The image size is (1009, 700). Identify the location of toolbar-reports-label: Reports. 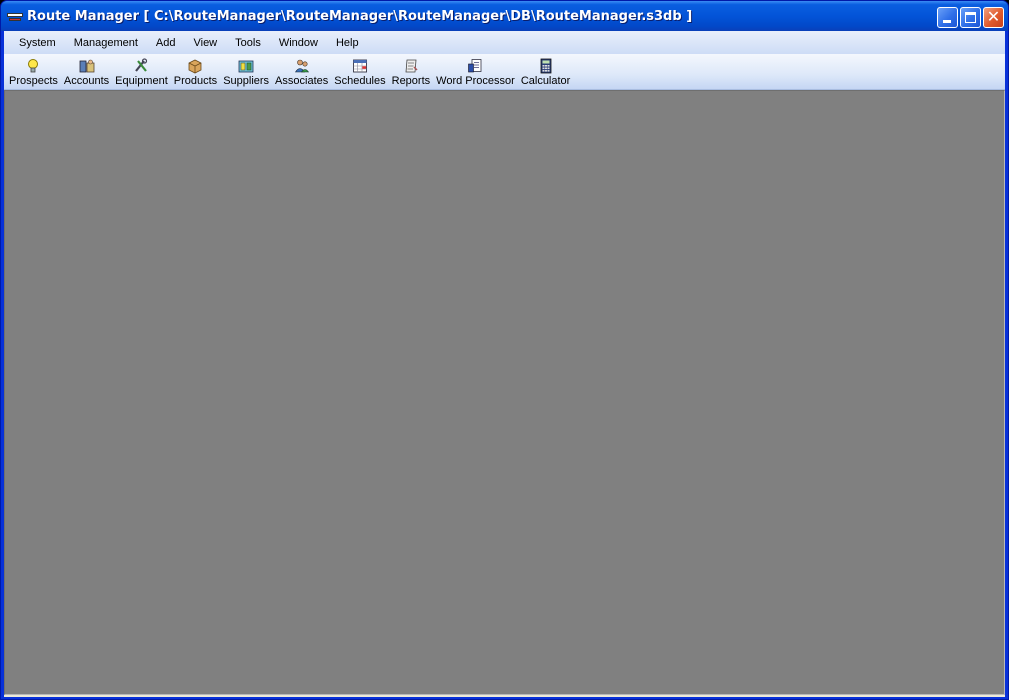
(411, 81).